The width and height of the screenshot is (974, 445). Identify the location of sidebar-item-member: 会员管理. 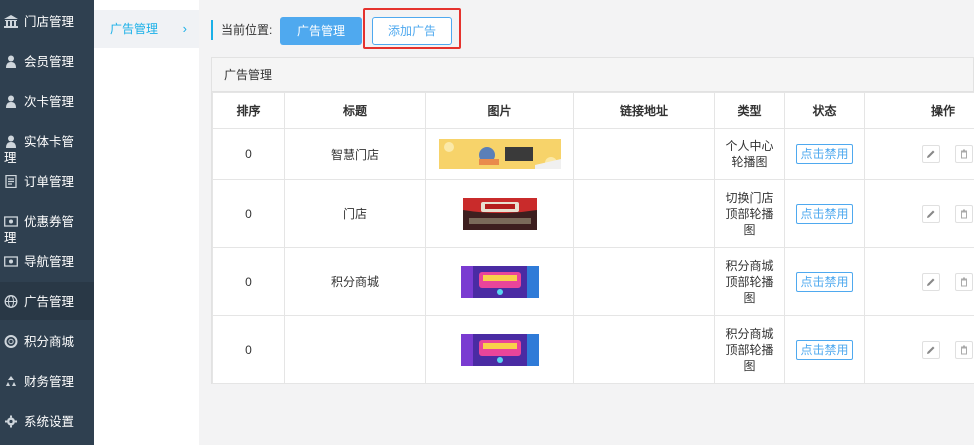
(47, 62).